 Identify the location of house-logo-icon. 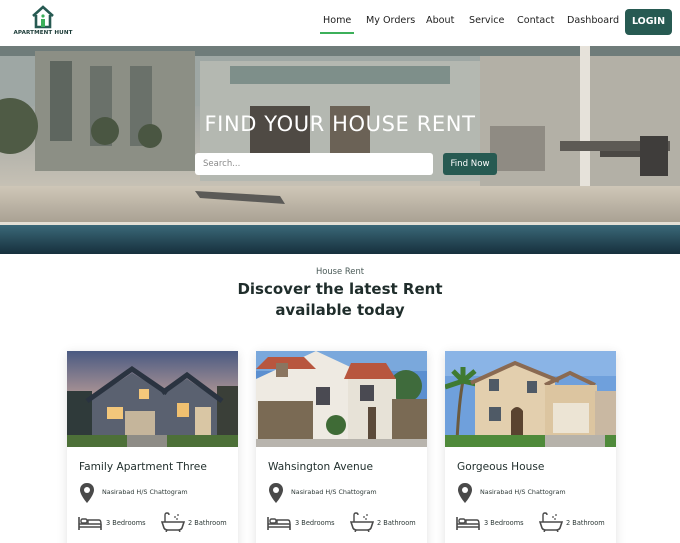
(43, 17).